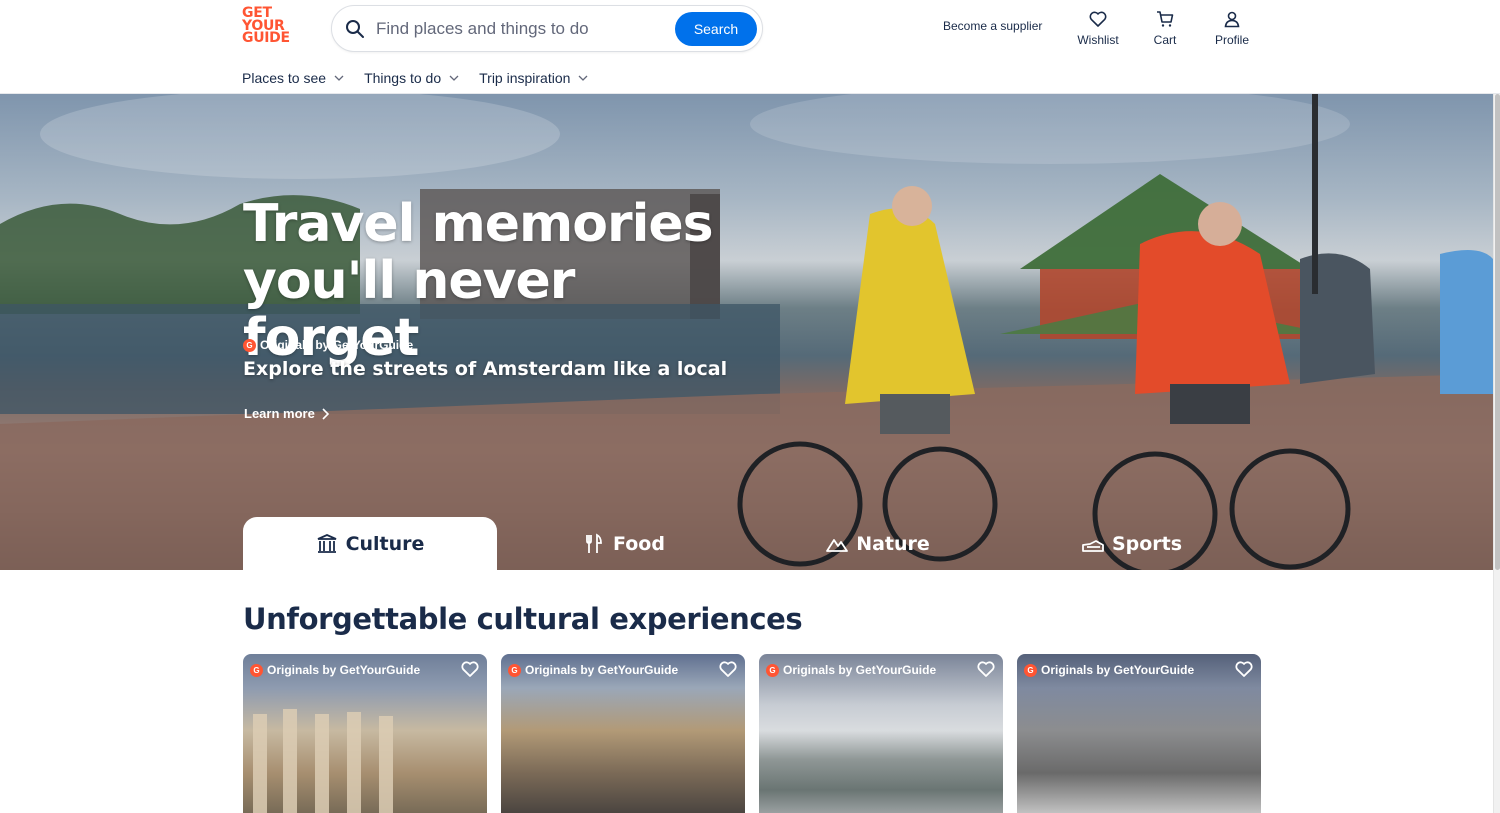 The width and height of the screenshot is (1500, 813). Describe the element at coordinates (639, 543) in the screenshot. I see `tab-food-label: Food` at that location.